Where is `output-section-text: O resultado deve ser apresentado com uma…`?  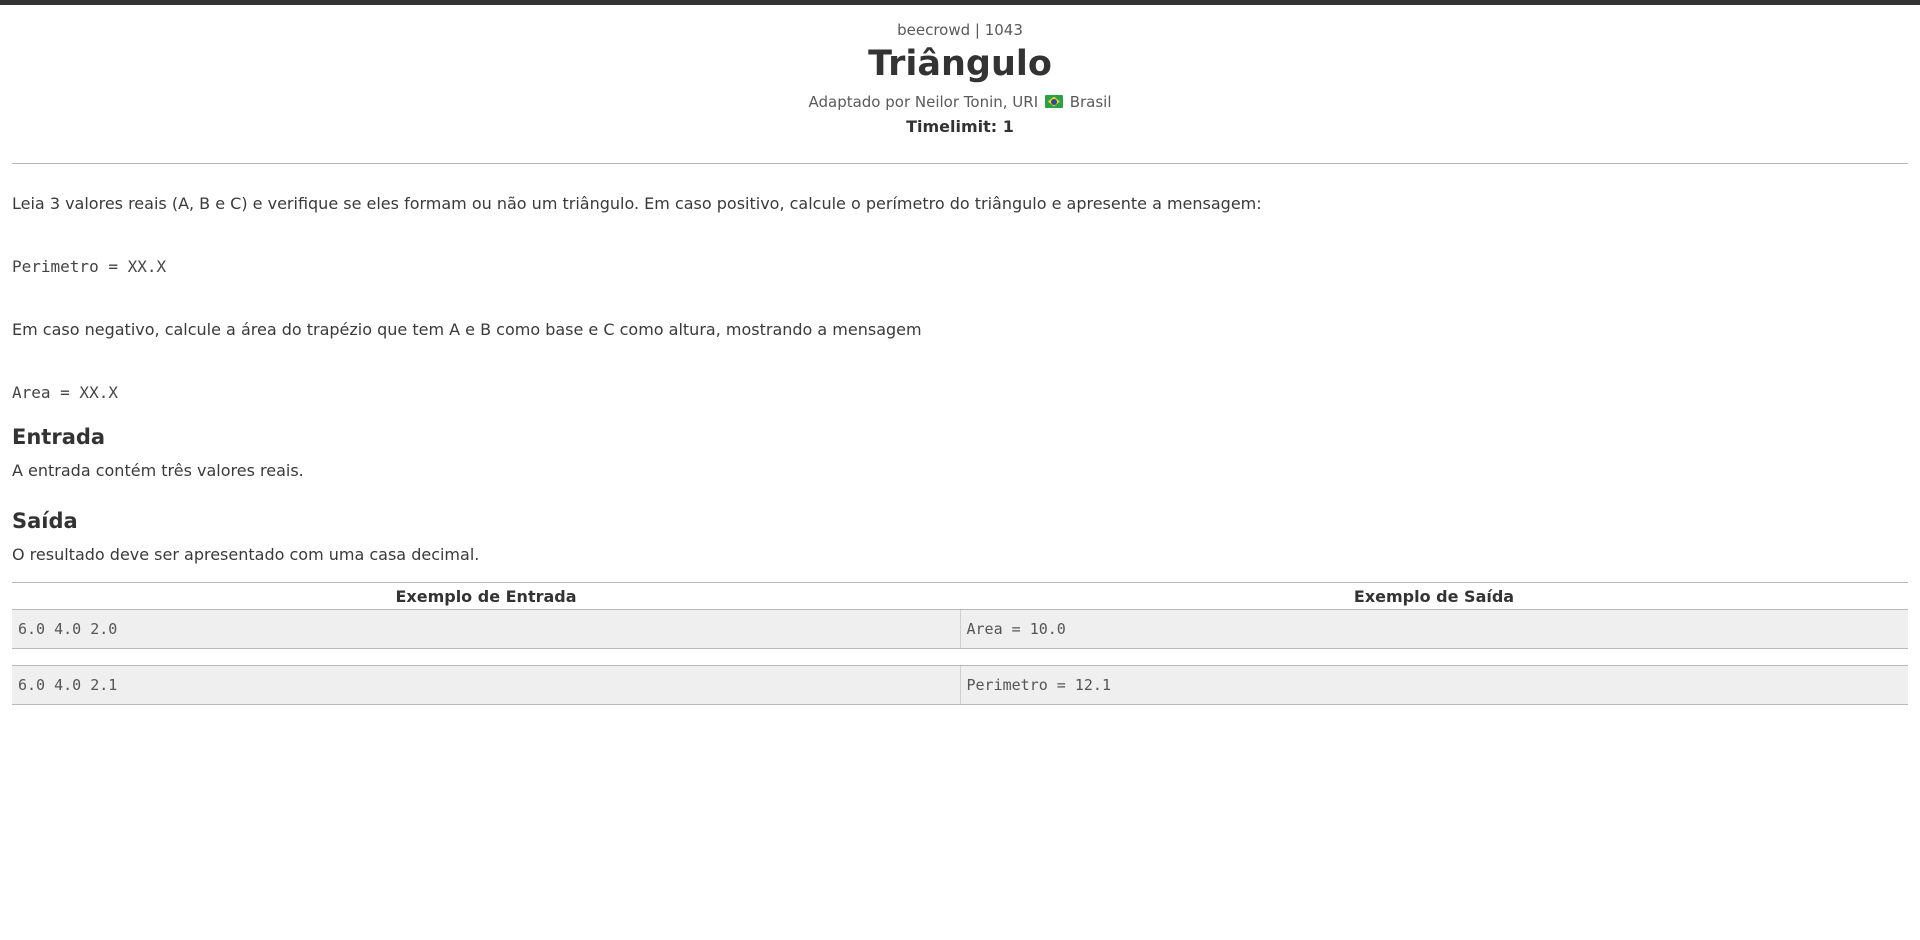
output-section-text: O resultado deve ser apresentado com uma… is located at coordinates (246, 554).